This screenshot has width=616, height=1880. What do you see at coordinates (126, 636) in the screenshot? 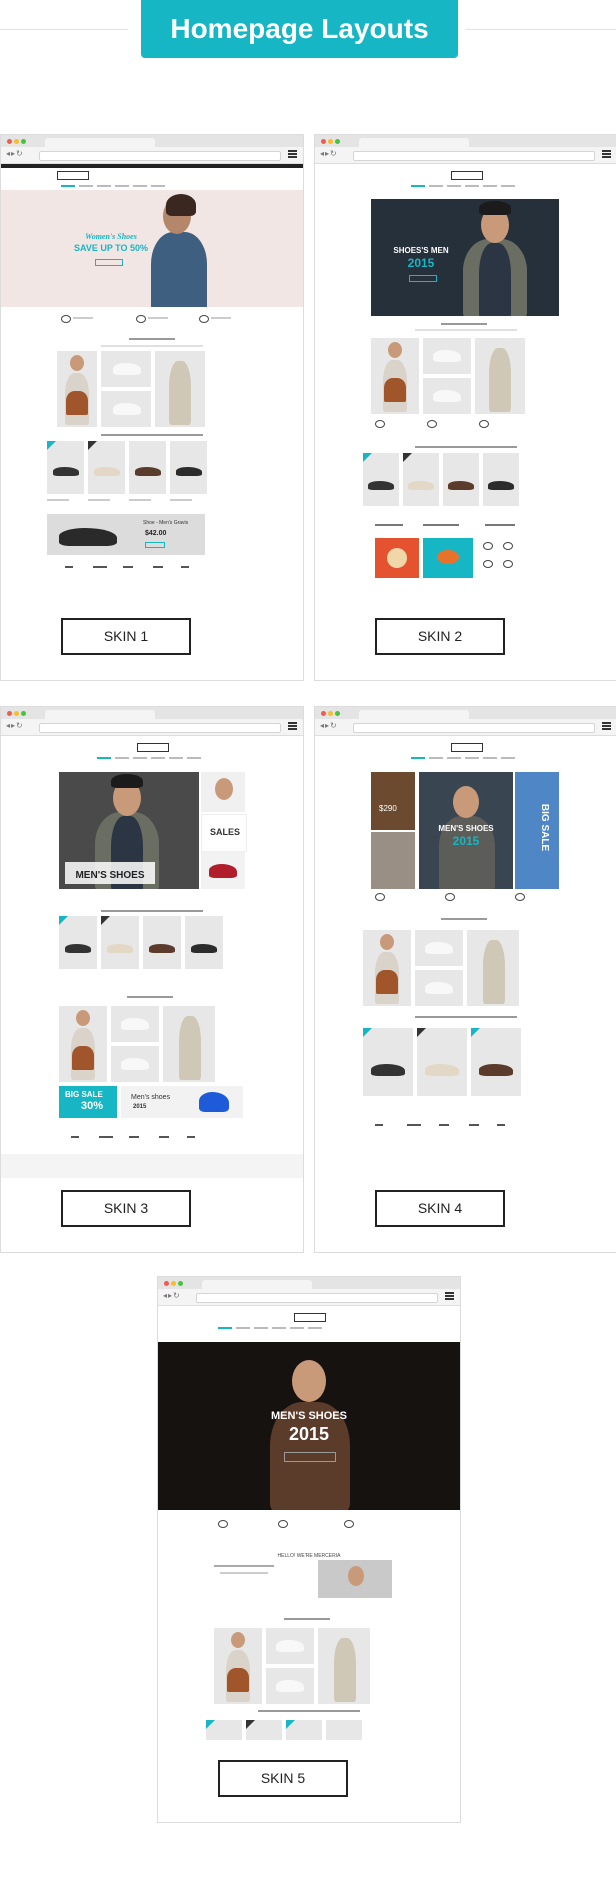
I see `skin-1-button: SKIN 1` at bounding box center [126, 636].